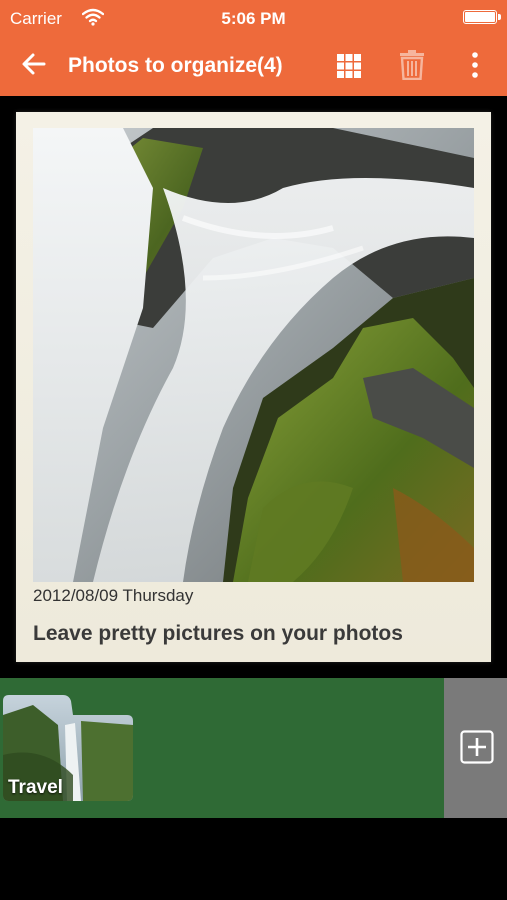  What do you see at coordinates (68, 748) in the screenshot?
I see `album-folder-travel: Travel` at bounding box center [68, 748].